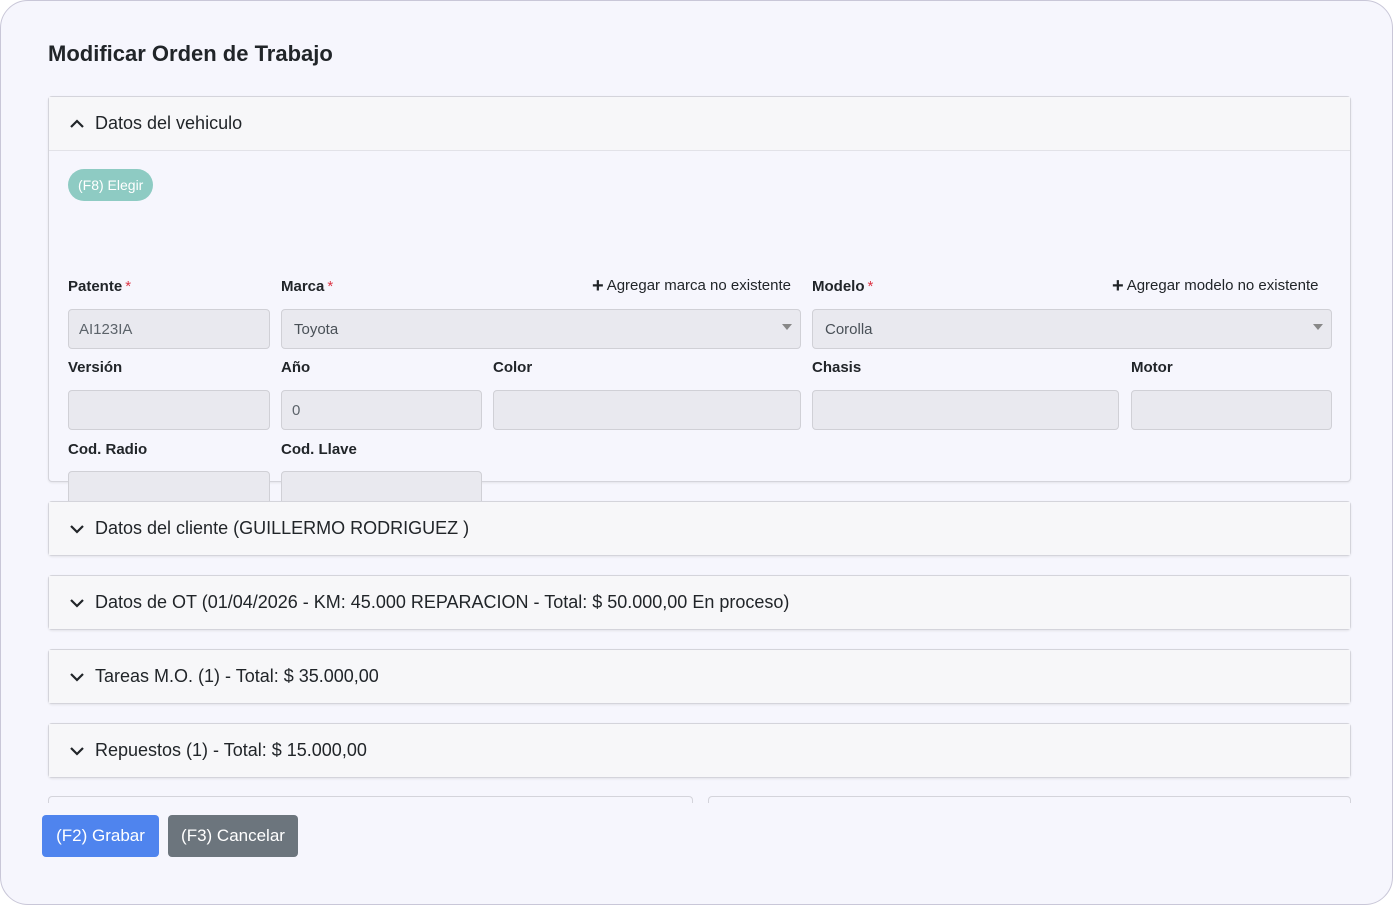 This screenshot has width=1393, height=905. Describe the element at coordinates (699, 124) in the screenshot. I see `vehicle-panel-header: Datos del vehiculo` at that location.